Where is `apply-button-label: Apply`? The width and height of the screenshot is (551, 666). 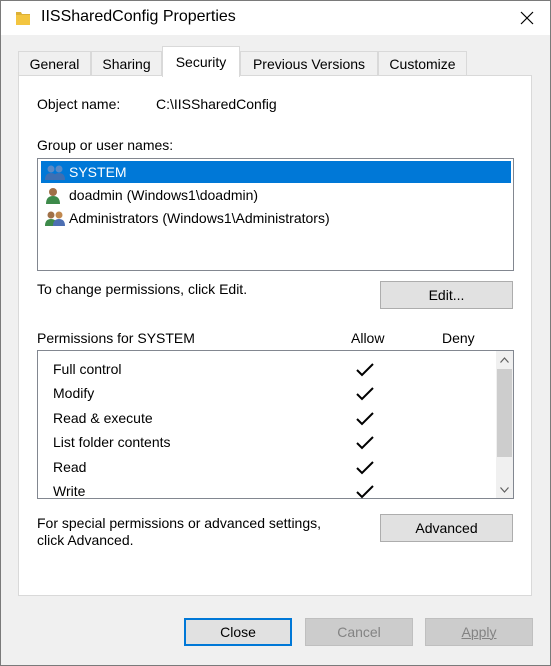 apply-button-label: Apply is located at coordinates (479, 632).